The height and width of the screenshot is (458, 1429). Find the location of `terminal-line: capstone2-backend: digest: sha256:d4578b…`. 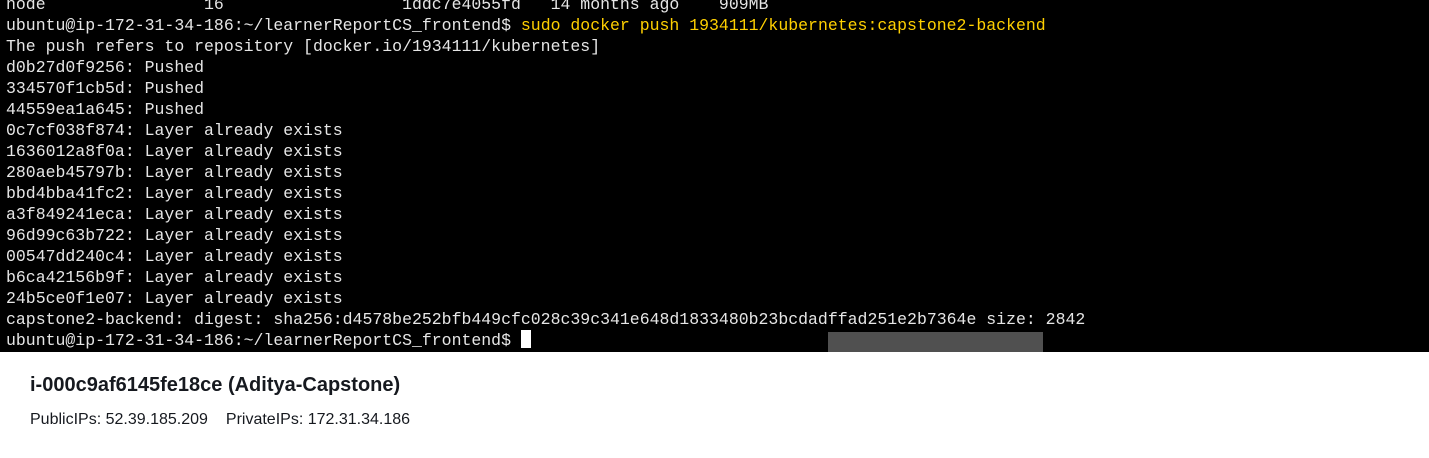

terminal-line: capstone2-backend: digest: sha256:d4578b… is located at coordinates (546, 319).